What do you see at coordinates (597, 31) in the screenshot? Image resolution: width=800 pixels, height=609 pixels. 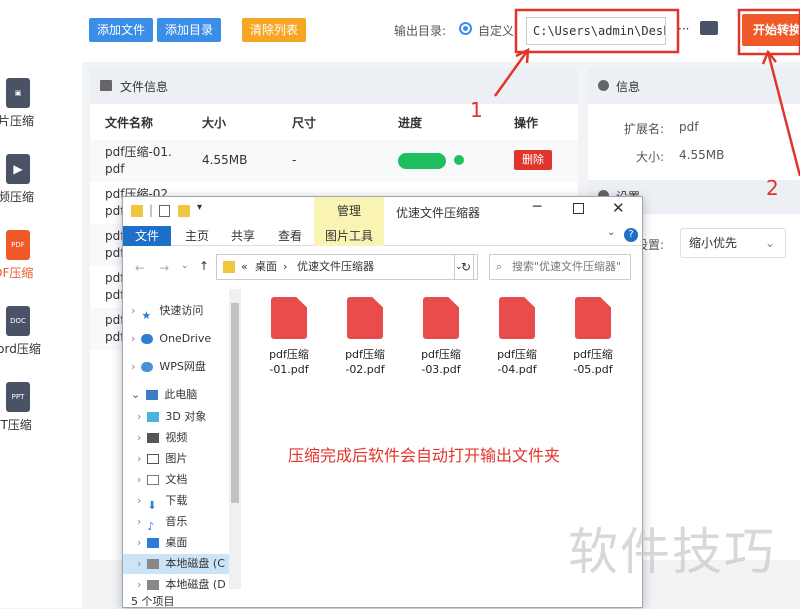 I see `path-highlight-box` at bounding box center [597, 31].